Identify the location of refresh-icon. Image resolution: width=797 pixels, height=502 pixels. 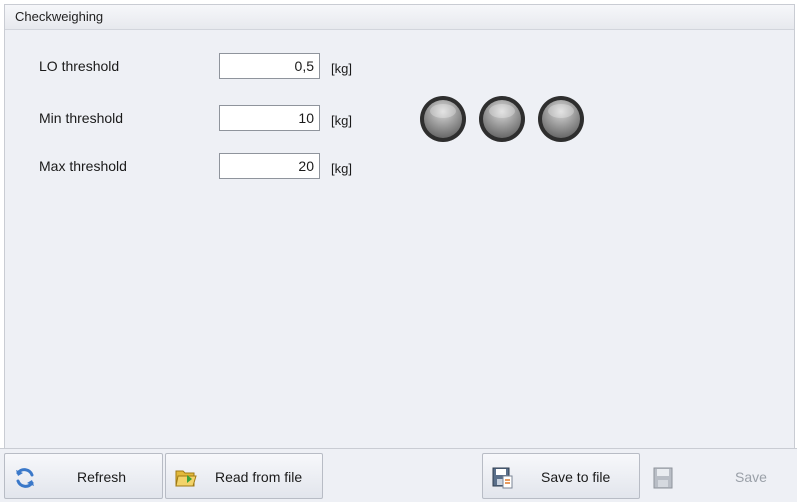
(25, 478).